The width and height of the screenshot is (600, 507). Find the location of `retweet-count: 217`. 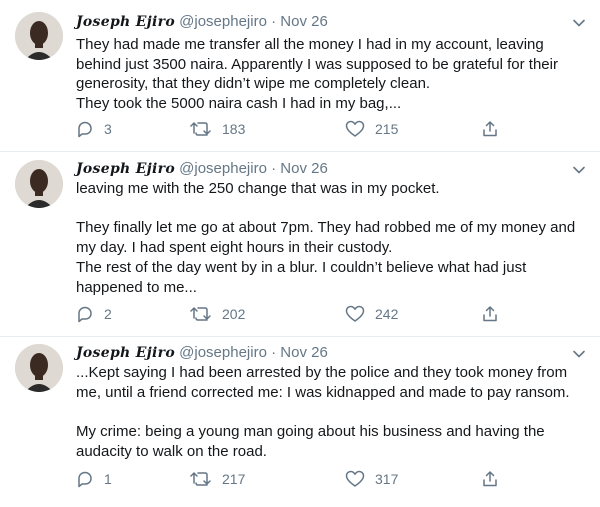

retweet-count: 217 is located at coordinates (234, 479).